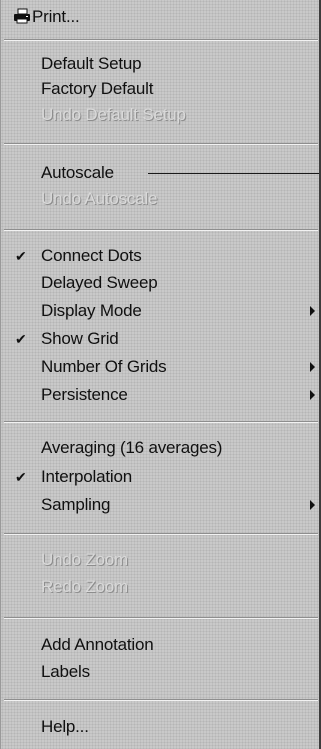  I want to click on menu-item-number-of-grids: Number Of Grids, so click(160, 367).